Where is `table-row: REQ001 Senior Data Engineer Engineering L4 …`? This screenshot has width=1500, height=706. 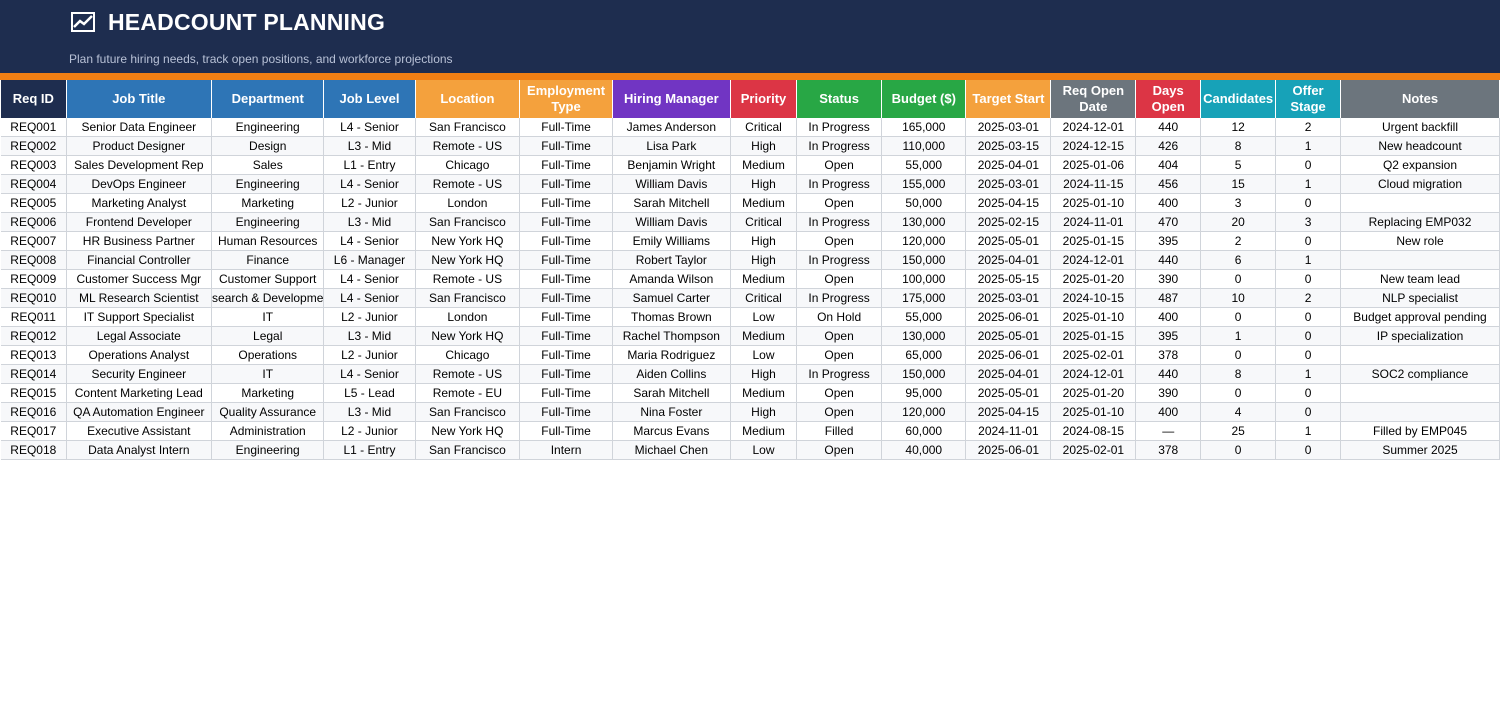 table-row: REQ001 Senior Data Engineer Engineering L4 … is located at coordinates (750, 127).